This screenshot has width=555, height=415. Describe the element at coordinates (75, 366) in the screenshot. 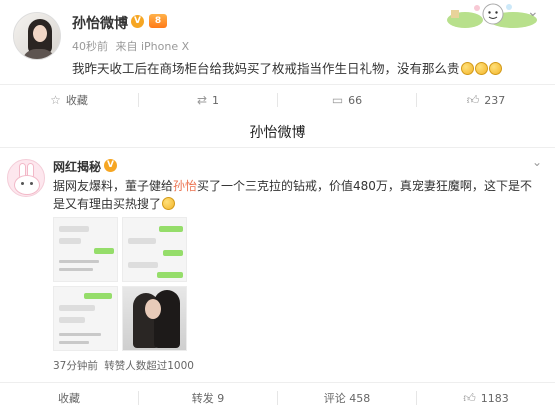

I see `post-time: 37分钟前` at that location.